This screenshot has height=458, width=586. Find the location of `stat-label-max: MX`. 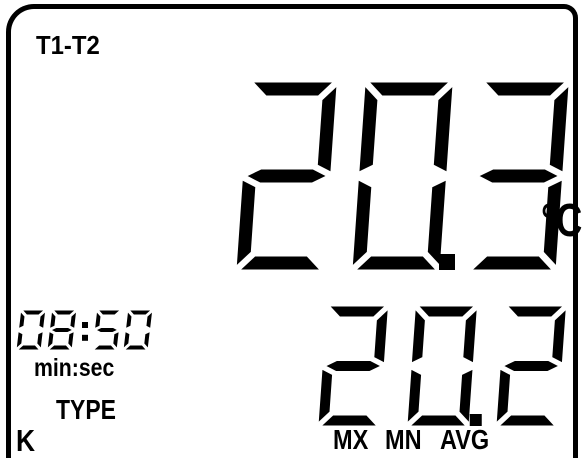

stat-label-max: MX is located at coordinates (351, 439).